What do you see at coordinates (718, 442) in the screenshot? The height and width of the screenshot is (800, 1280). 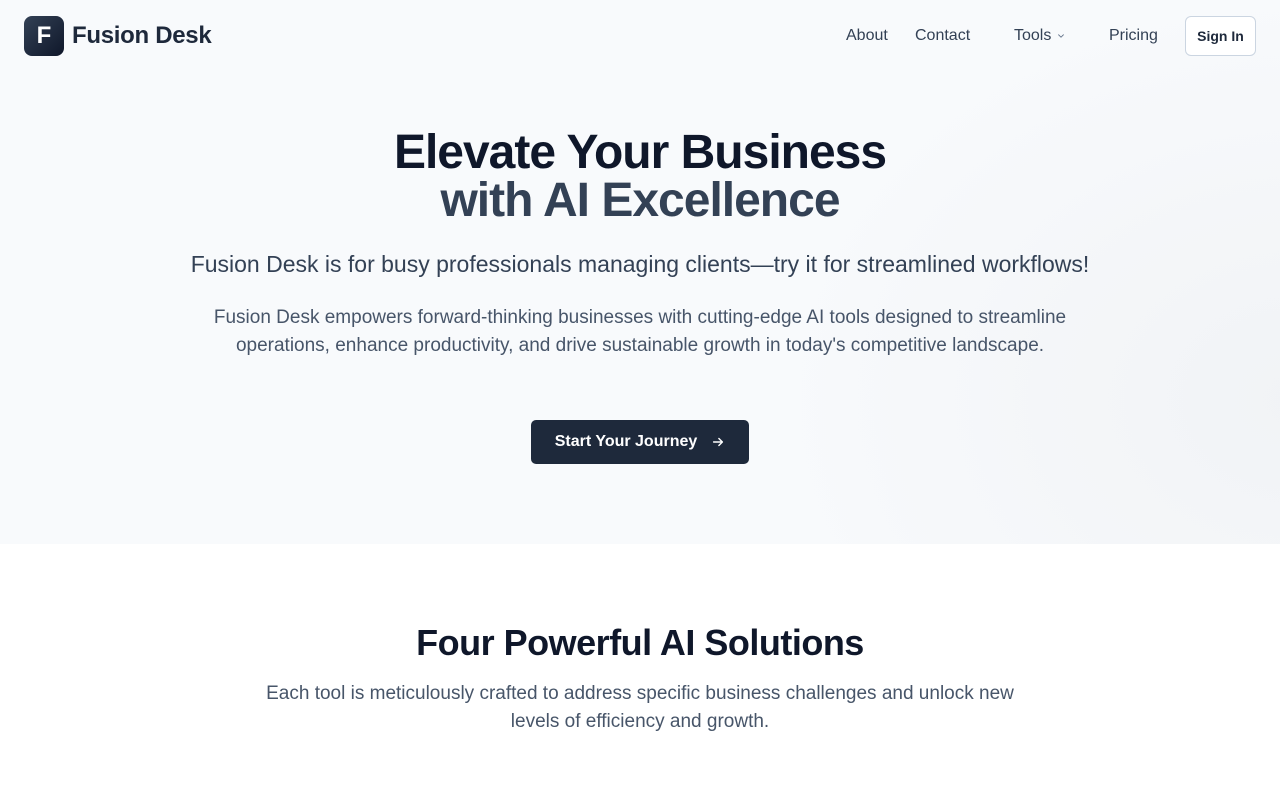 I see `arrow-right-icon` at bounding box center [718, 442].